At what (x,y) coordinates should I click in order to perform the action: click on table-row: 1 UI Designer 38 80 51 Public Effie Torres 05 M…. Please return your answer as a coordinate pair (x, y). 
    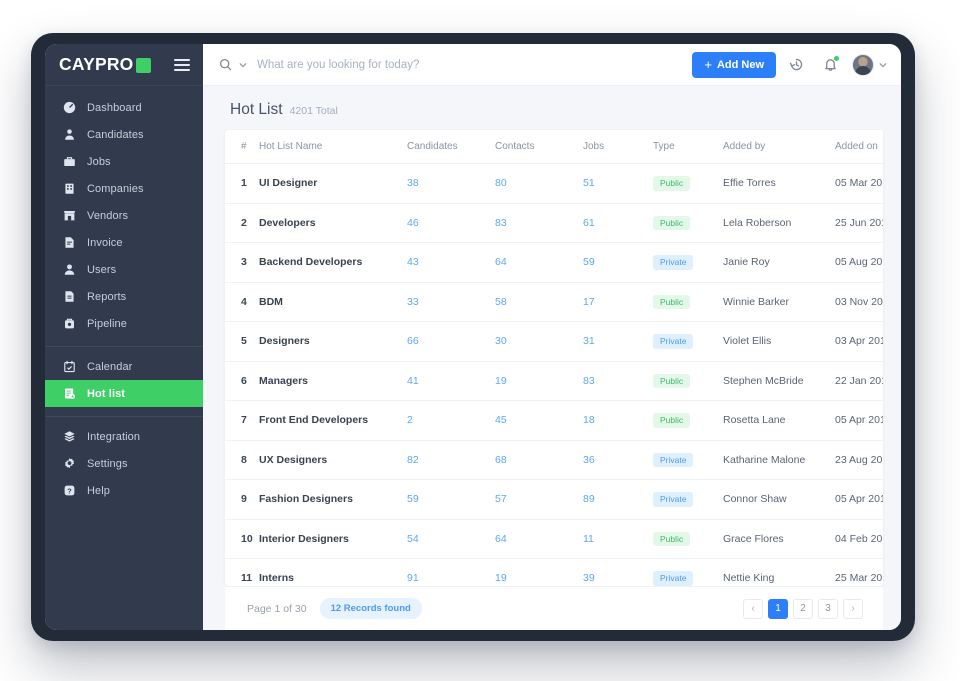
    Looking at the image, I should click on (554, 183).